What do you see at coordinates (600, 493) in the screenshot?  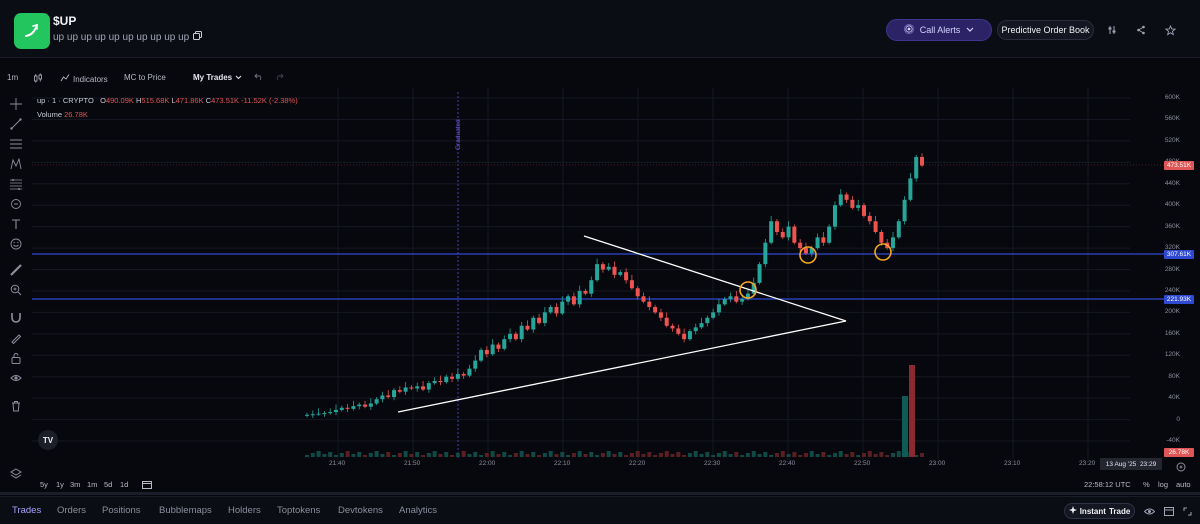 I see `panel-resize-handle` at bounding box center [600, 493].